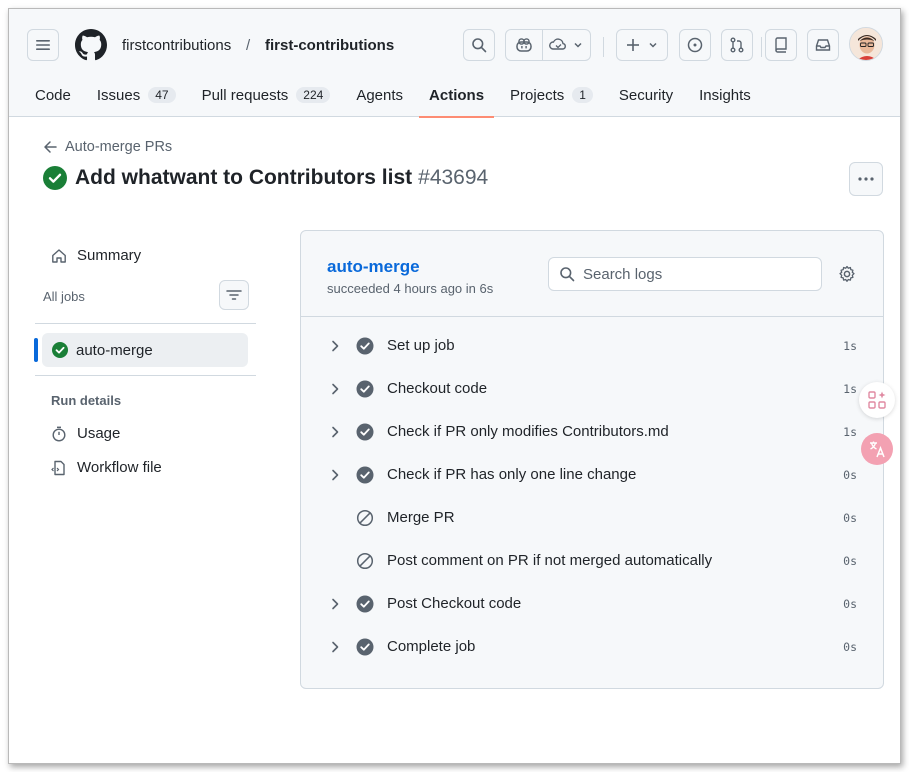 Image resolution: width=909 pixels, height=772 pixels. I want to click on step-label: Checkout code, so click(437, 388).